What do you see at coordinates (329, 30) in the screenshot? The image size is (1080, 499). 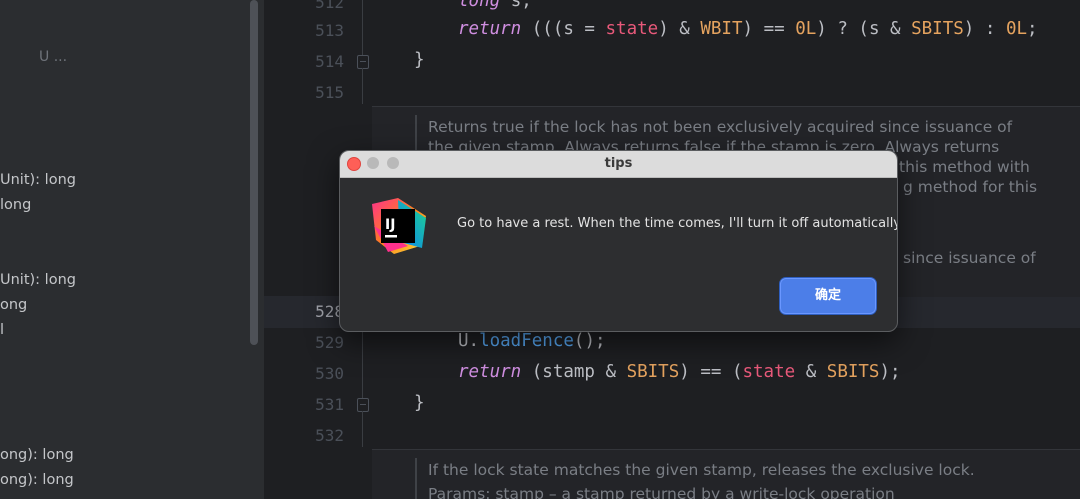 I see `line-number: 513` at bounding box center [329, 30].